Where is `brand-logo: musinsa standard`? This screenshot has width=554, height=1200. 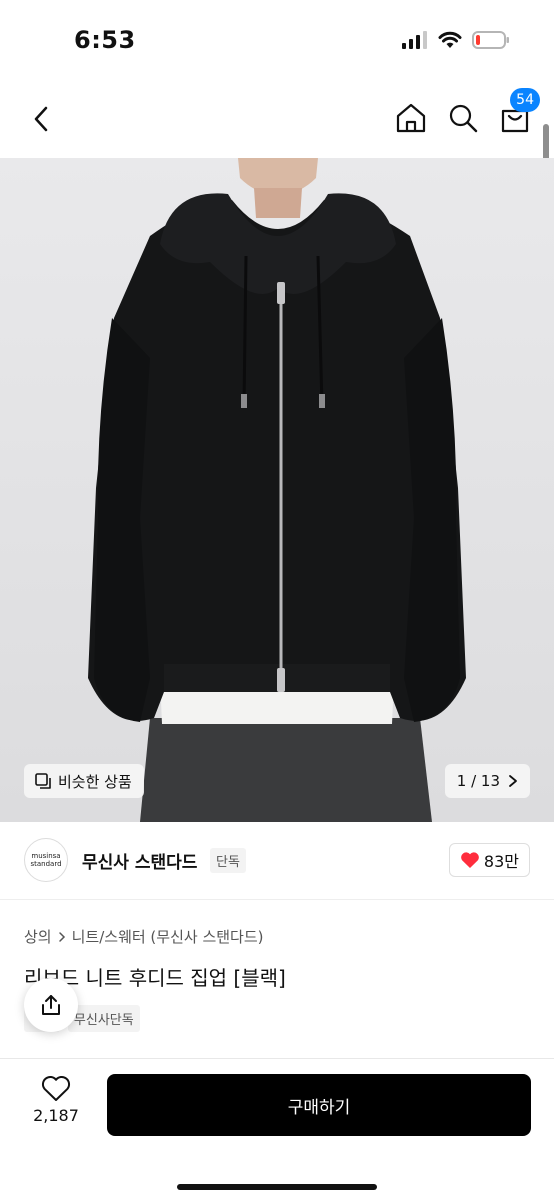
brand-logo: musinsa standard is located at coordinates (46, 860).